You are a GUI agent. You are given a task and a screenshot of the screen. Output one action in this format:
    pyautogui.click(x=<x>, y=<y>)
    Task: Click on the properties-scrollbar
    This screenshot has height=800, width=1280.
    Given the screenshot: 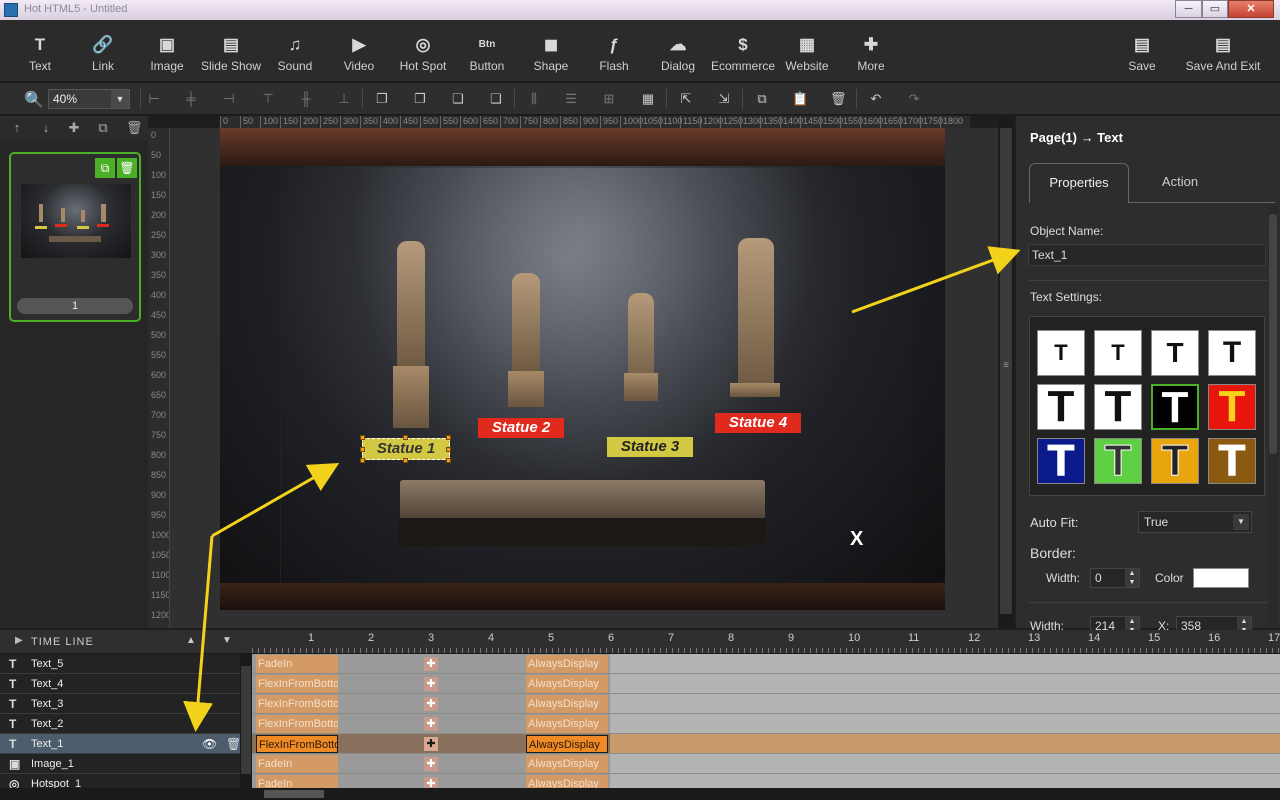 What is the action you would take?
    pyautogui.click(x=1273, y=416)
    